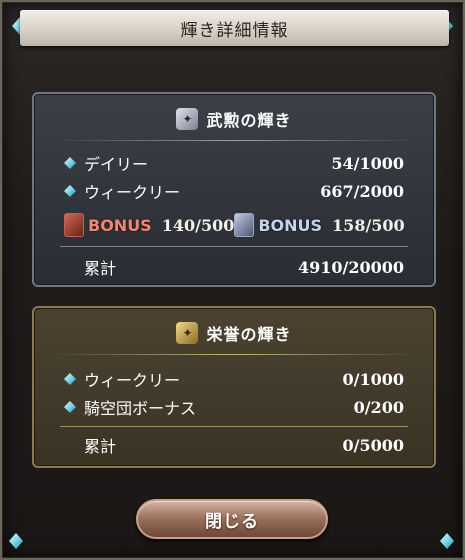  Describe the element at coordinates (368, 225) in the screenshot. I see `bonus-blue-value: 158/500` at that location.